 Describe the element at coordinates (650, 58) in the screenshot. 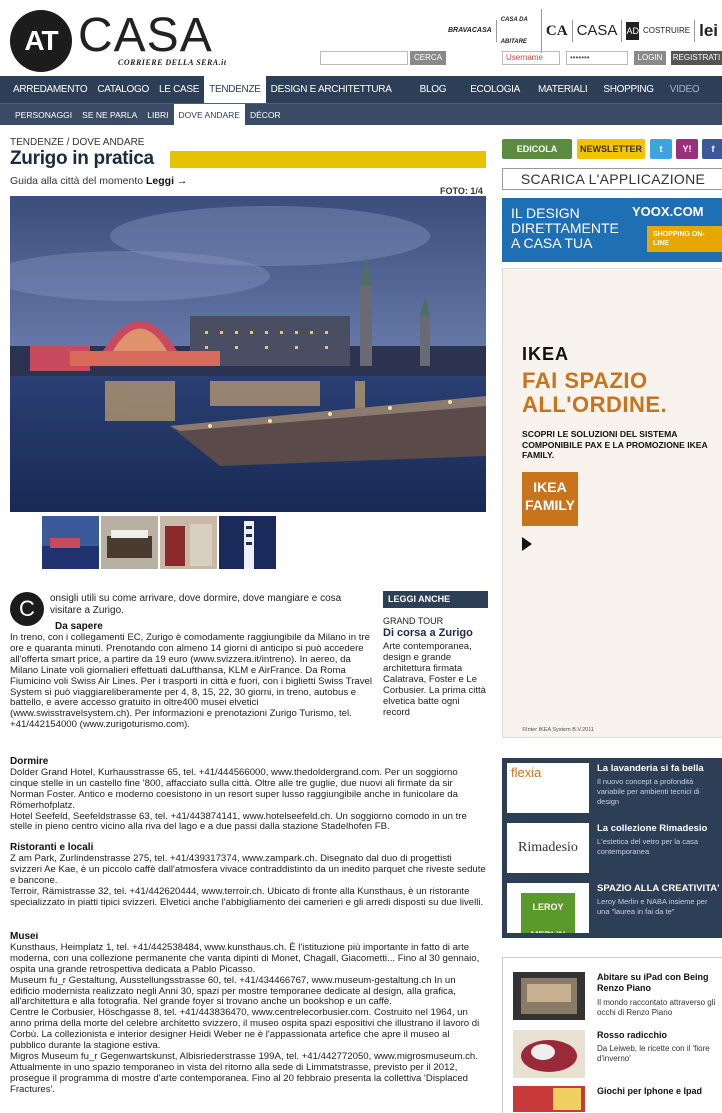

I see `login-button: LOGIN` at that location.